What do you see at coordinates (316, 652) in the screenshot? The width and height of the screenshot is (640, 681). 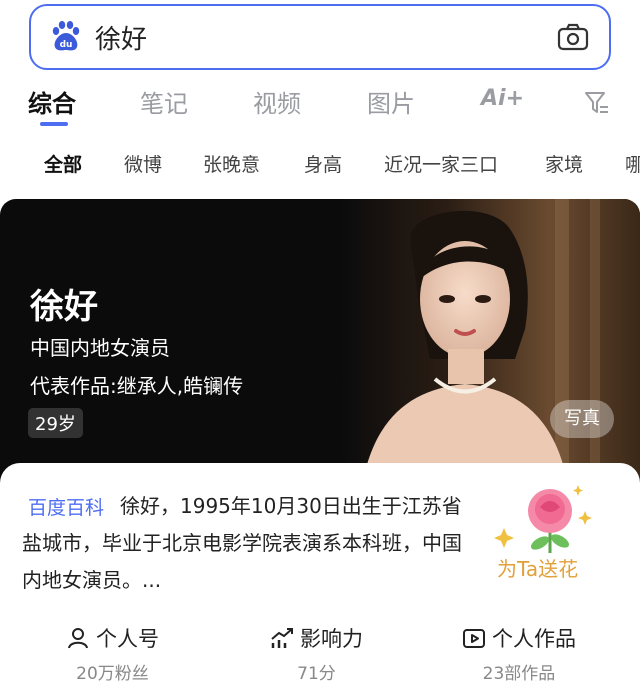 I see `stat-influence: 影响力 71分` at bounding box center [316, 652].